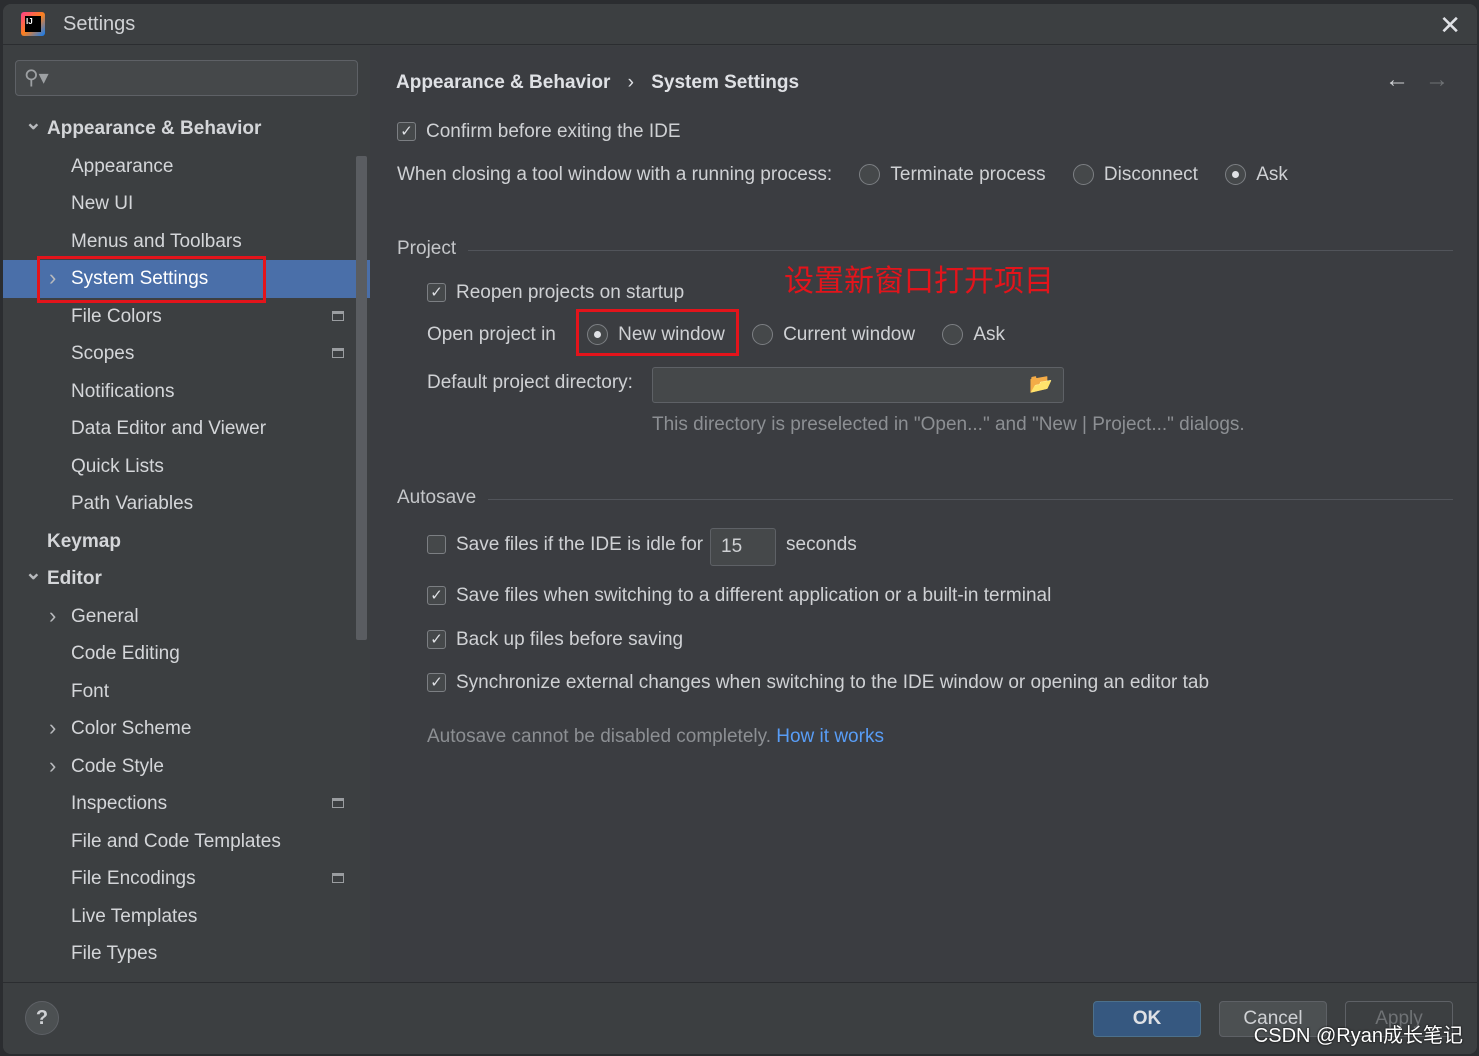 The width and height of the screenshot is (1479, 1056). I want to click on sidebar-item-file-encodings: File Encodings, so click(186, 879).